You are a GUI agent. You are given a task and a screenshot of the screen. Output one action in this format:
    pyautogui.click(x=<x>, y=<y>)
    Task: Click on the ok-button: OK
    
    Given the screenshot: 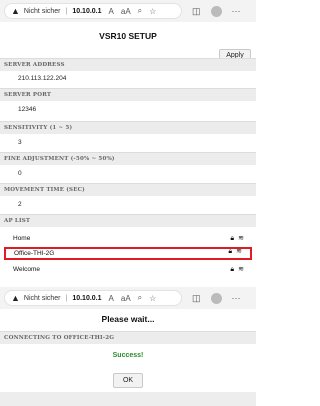 What is the action you would take?
    pyautogui.click(x=128, y=380)
    